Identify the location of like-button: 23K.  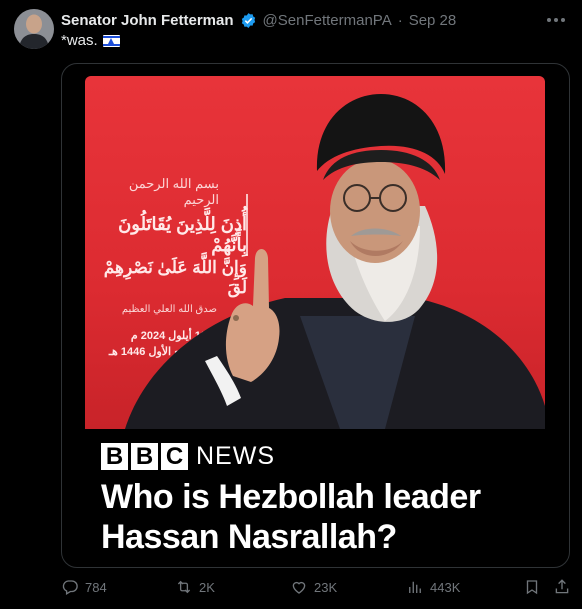
(313, 587).